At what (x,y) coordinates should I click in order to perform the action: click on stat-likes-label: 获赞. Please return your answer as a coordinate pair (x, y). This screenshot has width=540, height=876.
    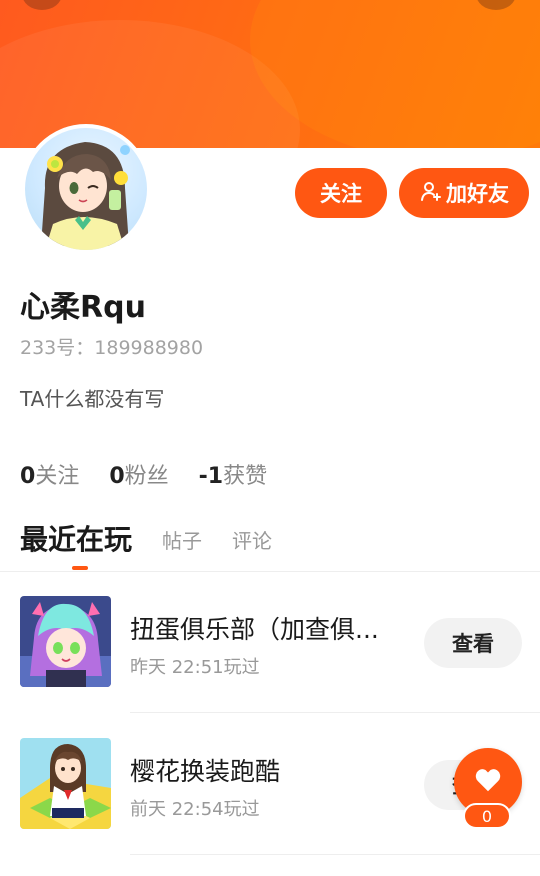
    Looking at the image, I should click on (245, 476).